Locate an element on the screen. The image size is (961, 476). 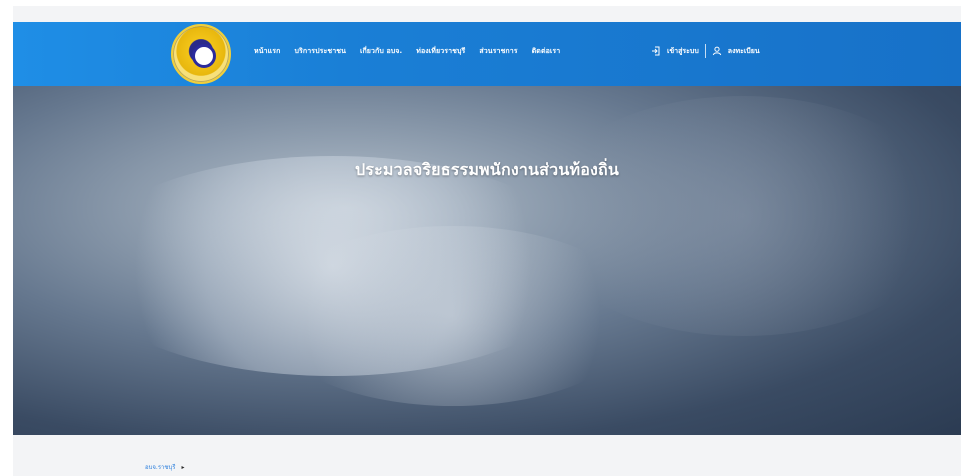
chevron-right-icon: ▸ is located at coordinates (183, 467).